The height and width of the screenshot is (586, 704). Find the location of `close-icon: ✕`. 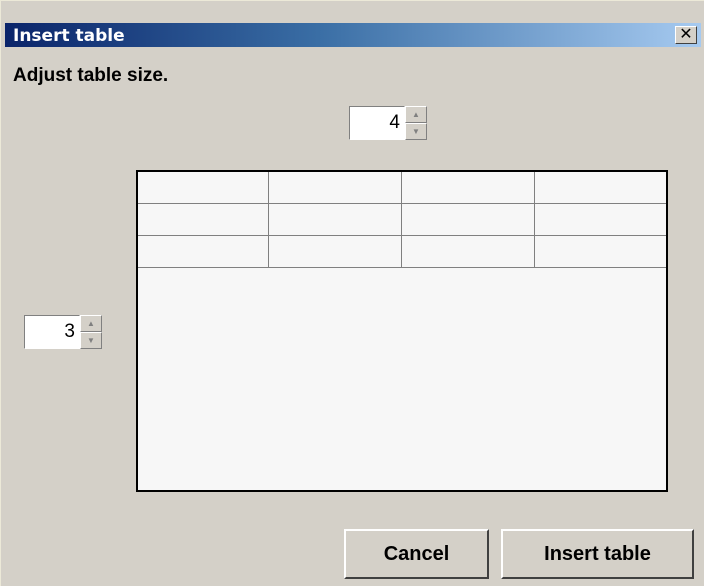

close-icon: ✕ is located at coordinates (686, 34).